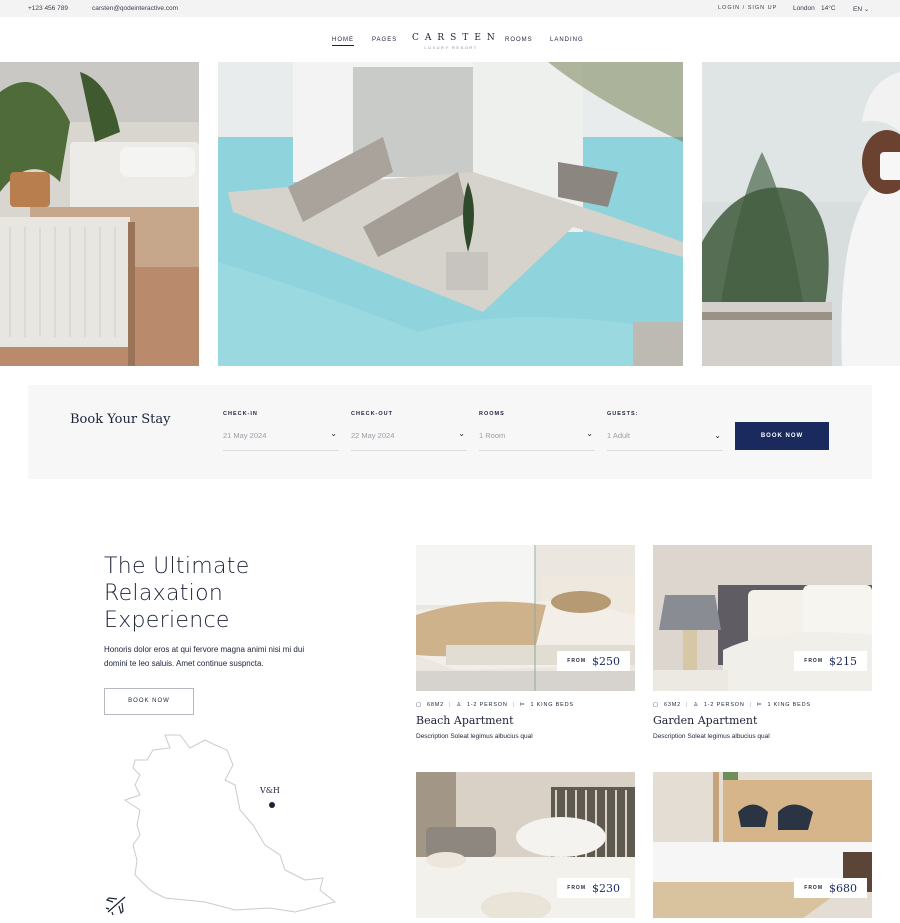  I want to click on check-in-value: 21 May 2024, so click(245, 435).